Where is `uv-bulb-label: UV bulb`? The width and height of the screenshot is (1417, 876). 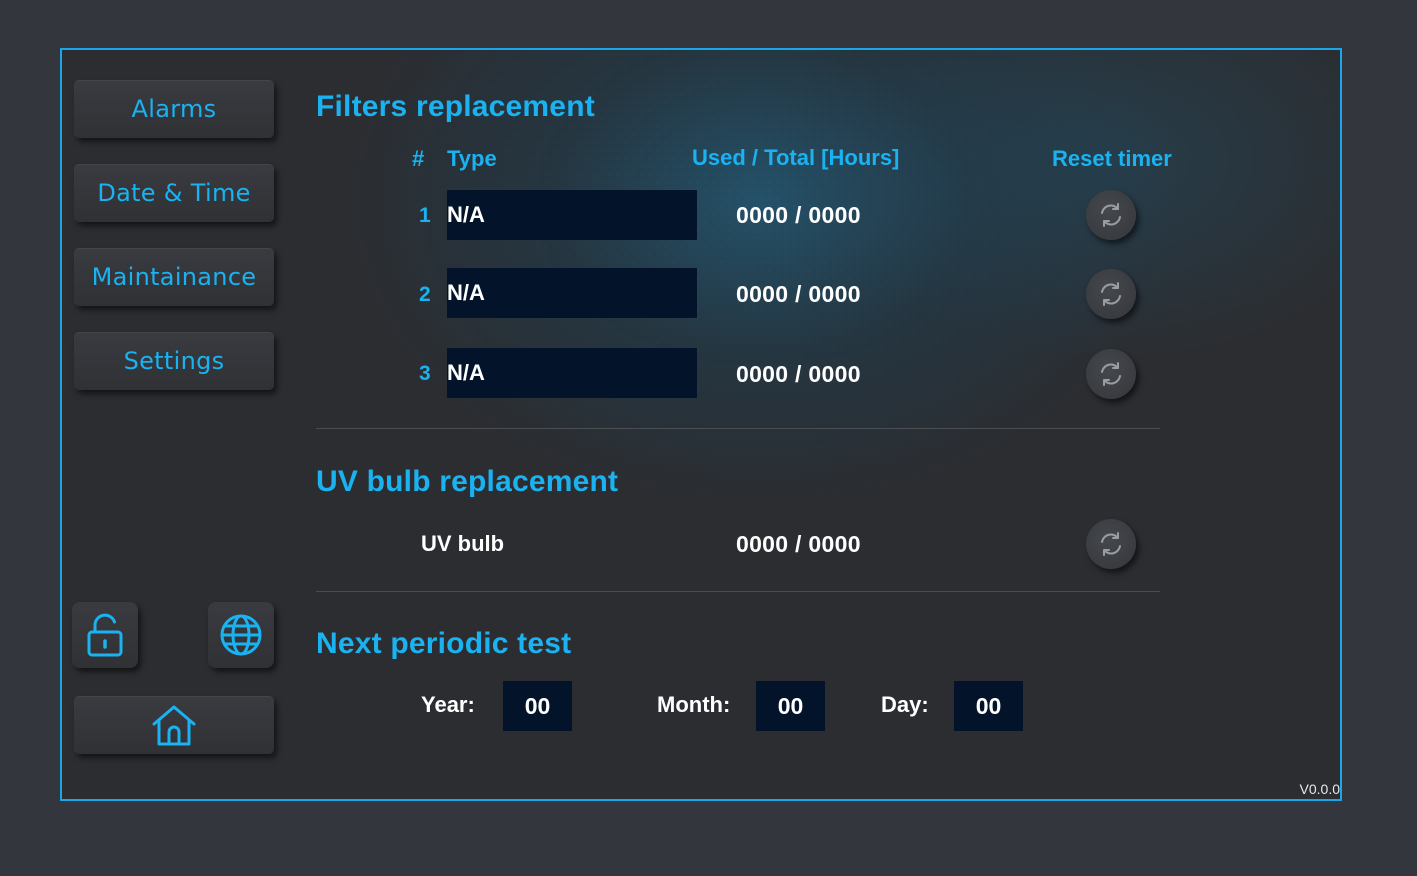 uv-bulb-label: UV bulb is located at coordinates (463, 543).